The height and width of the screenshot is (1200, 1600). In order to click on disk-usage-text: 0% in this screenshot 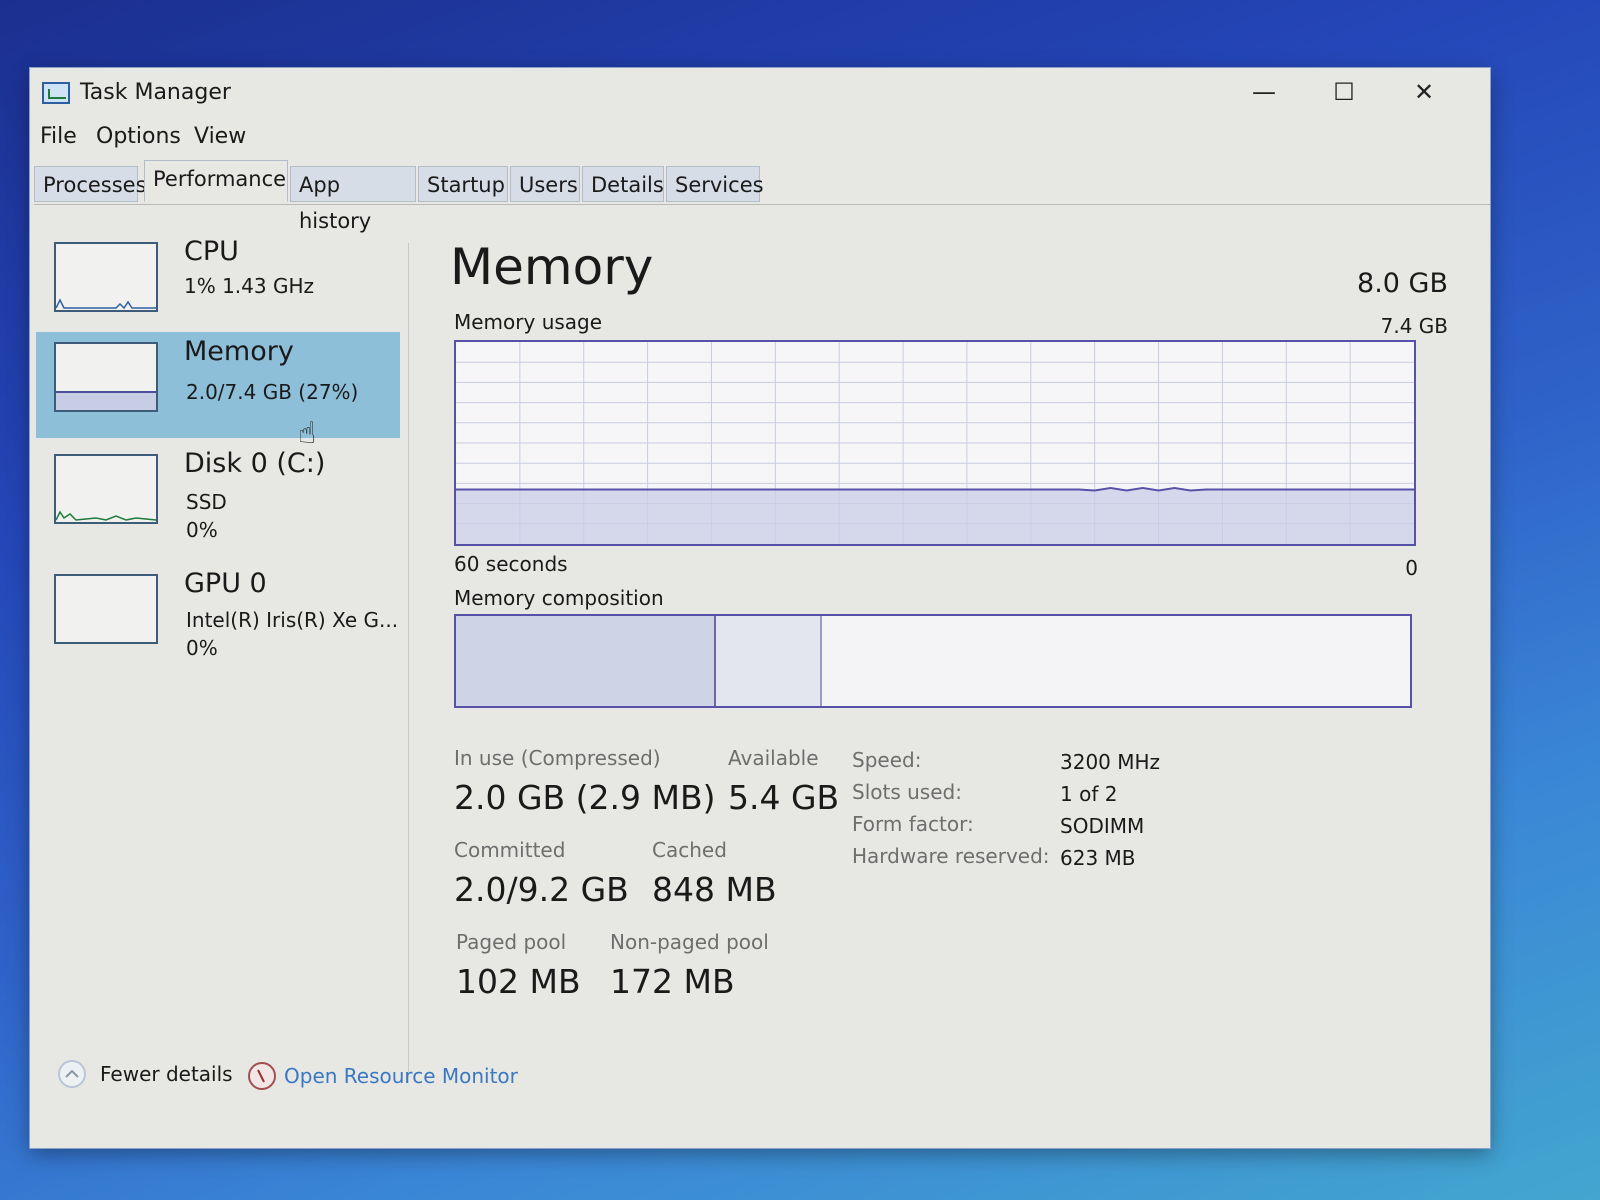, I will do `click(202, 530)`.